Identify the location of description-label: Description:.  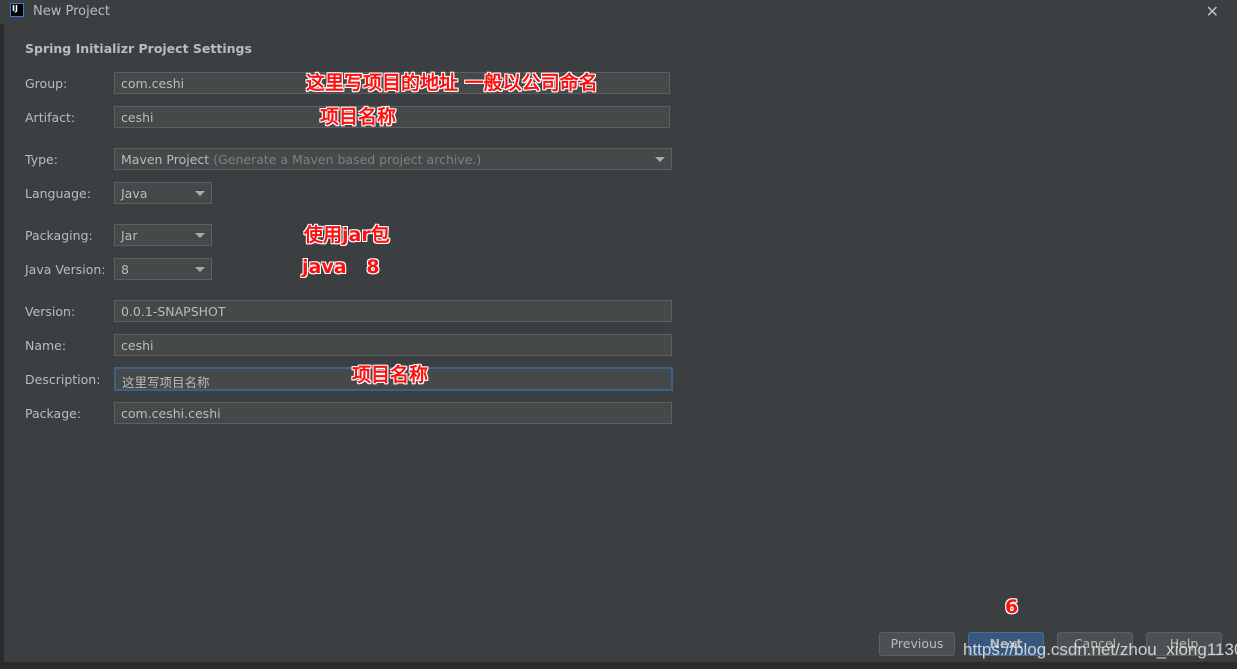
(63, 379).